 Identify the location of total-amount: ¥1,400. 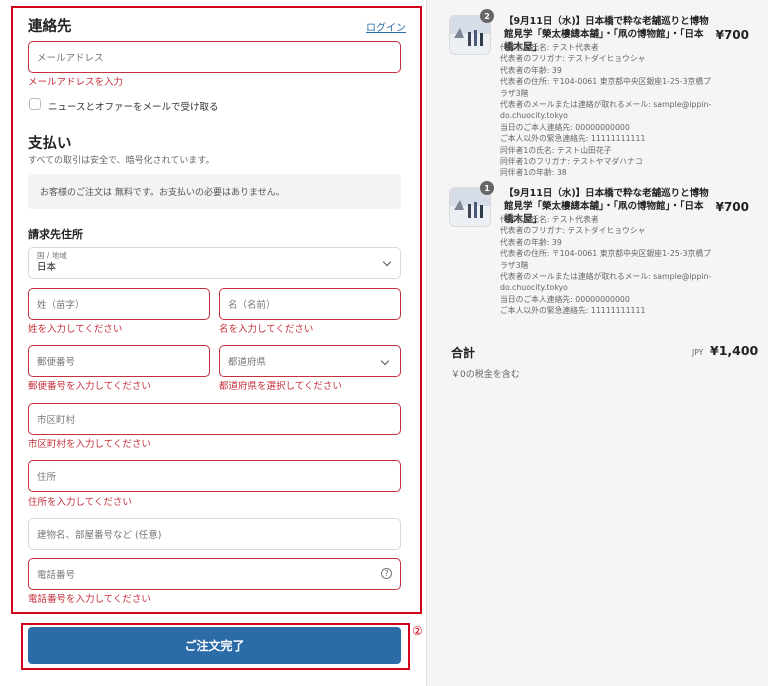
(734, 350).